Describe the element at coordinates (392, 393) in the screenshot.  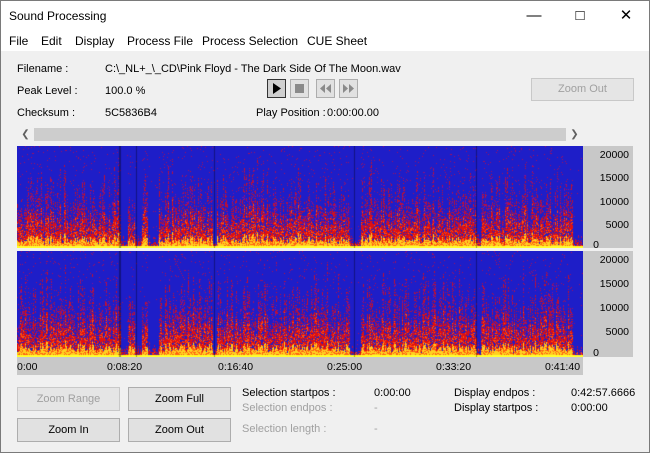
I see `selection-startpos-value: 0:00:00` at that location.